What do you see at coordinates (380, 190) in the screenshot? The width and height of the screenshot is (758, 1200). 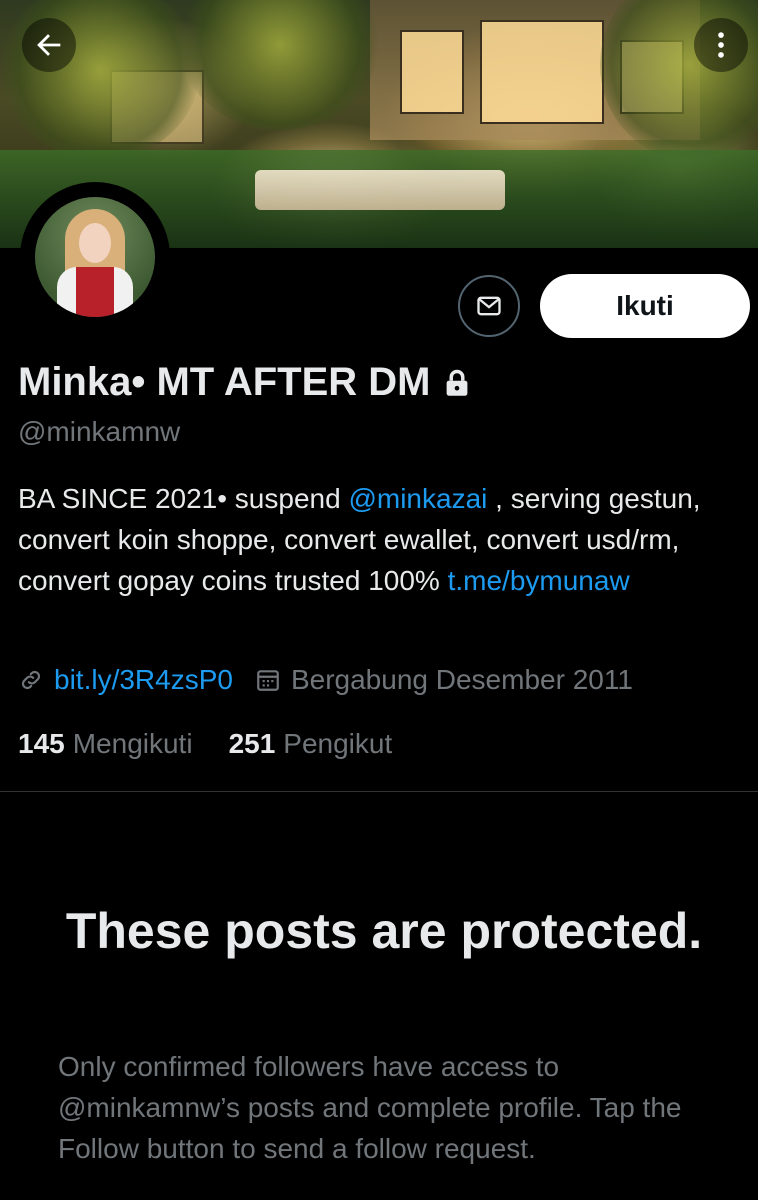 I see `banner-sofa` at bounding box center [380, 190].